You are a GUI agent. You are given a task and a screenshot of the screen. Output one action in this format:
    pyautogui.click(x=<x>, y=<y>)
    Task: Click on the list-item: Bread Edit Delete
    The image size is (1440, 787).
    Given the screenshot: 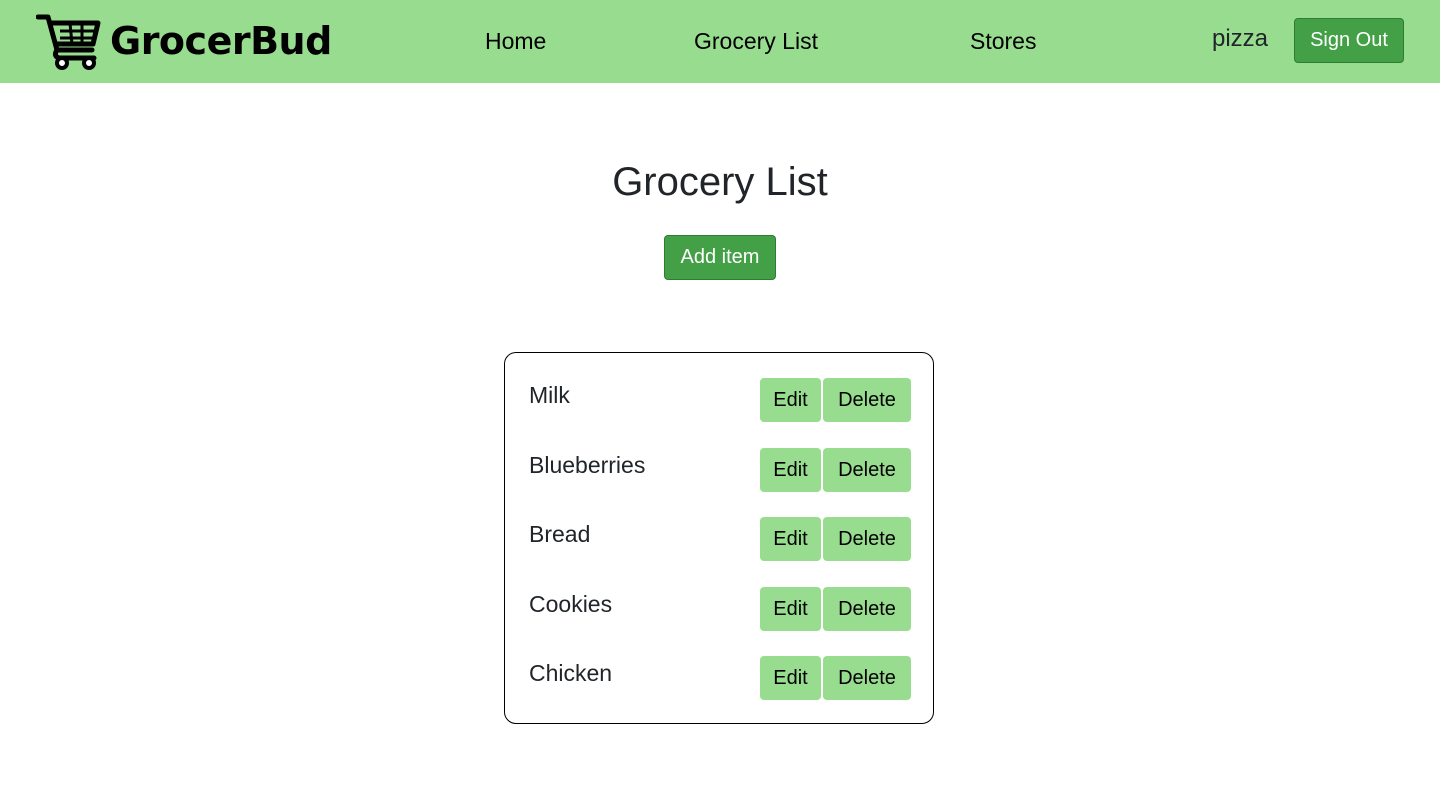 What is the action you would take?
    pyautogui.click(x=720, y=539)
    